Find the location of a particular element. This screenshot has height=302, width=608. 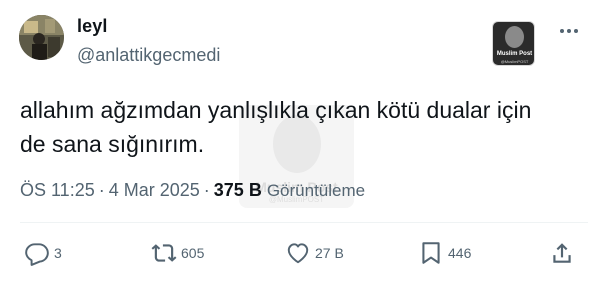

reply-count: 3 is located at coordinates (58, 253).